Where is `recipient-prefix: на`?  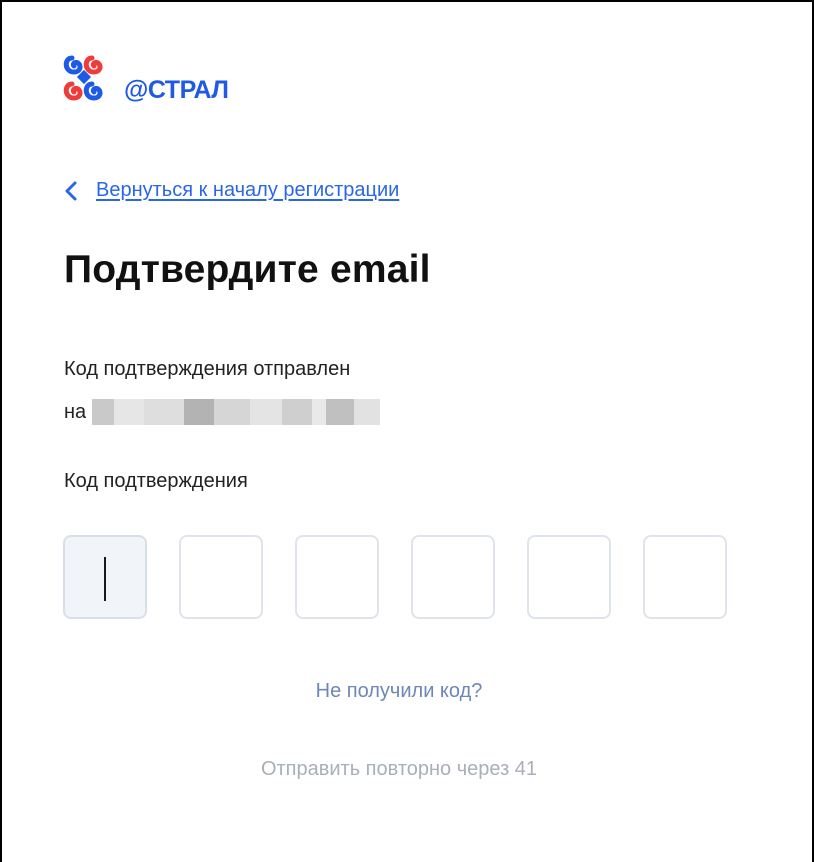 recipient-prefix: на is located at coordinates (75, 411).